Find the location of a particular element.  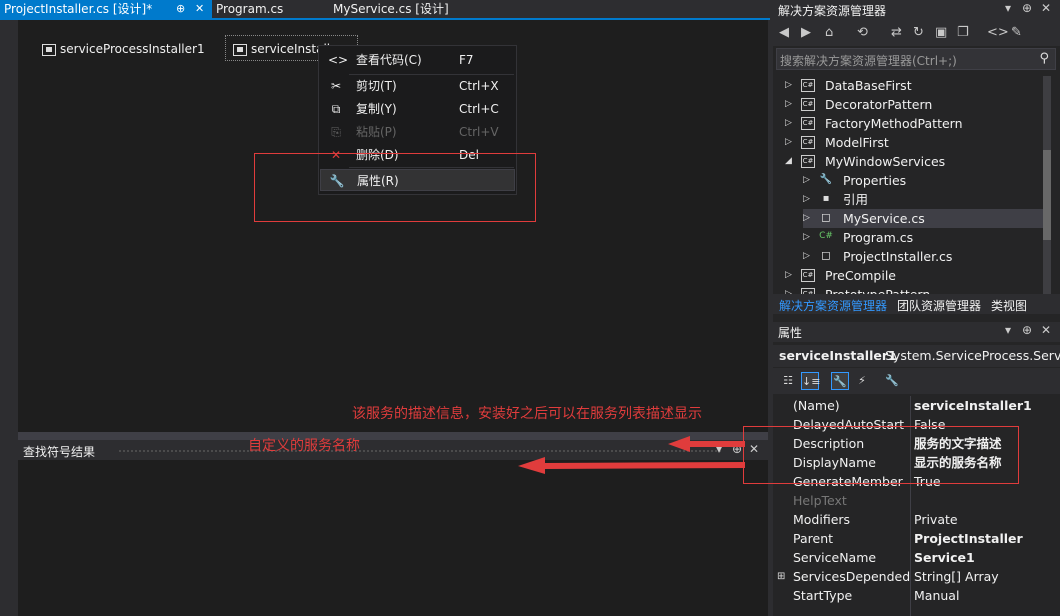

history-icon: ⟲ is located at coordinates (862, 32).